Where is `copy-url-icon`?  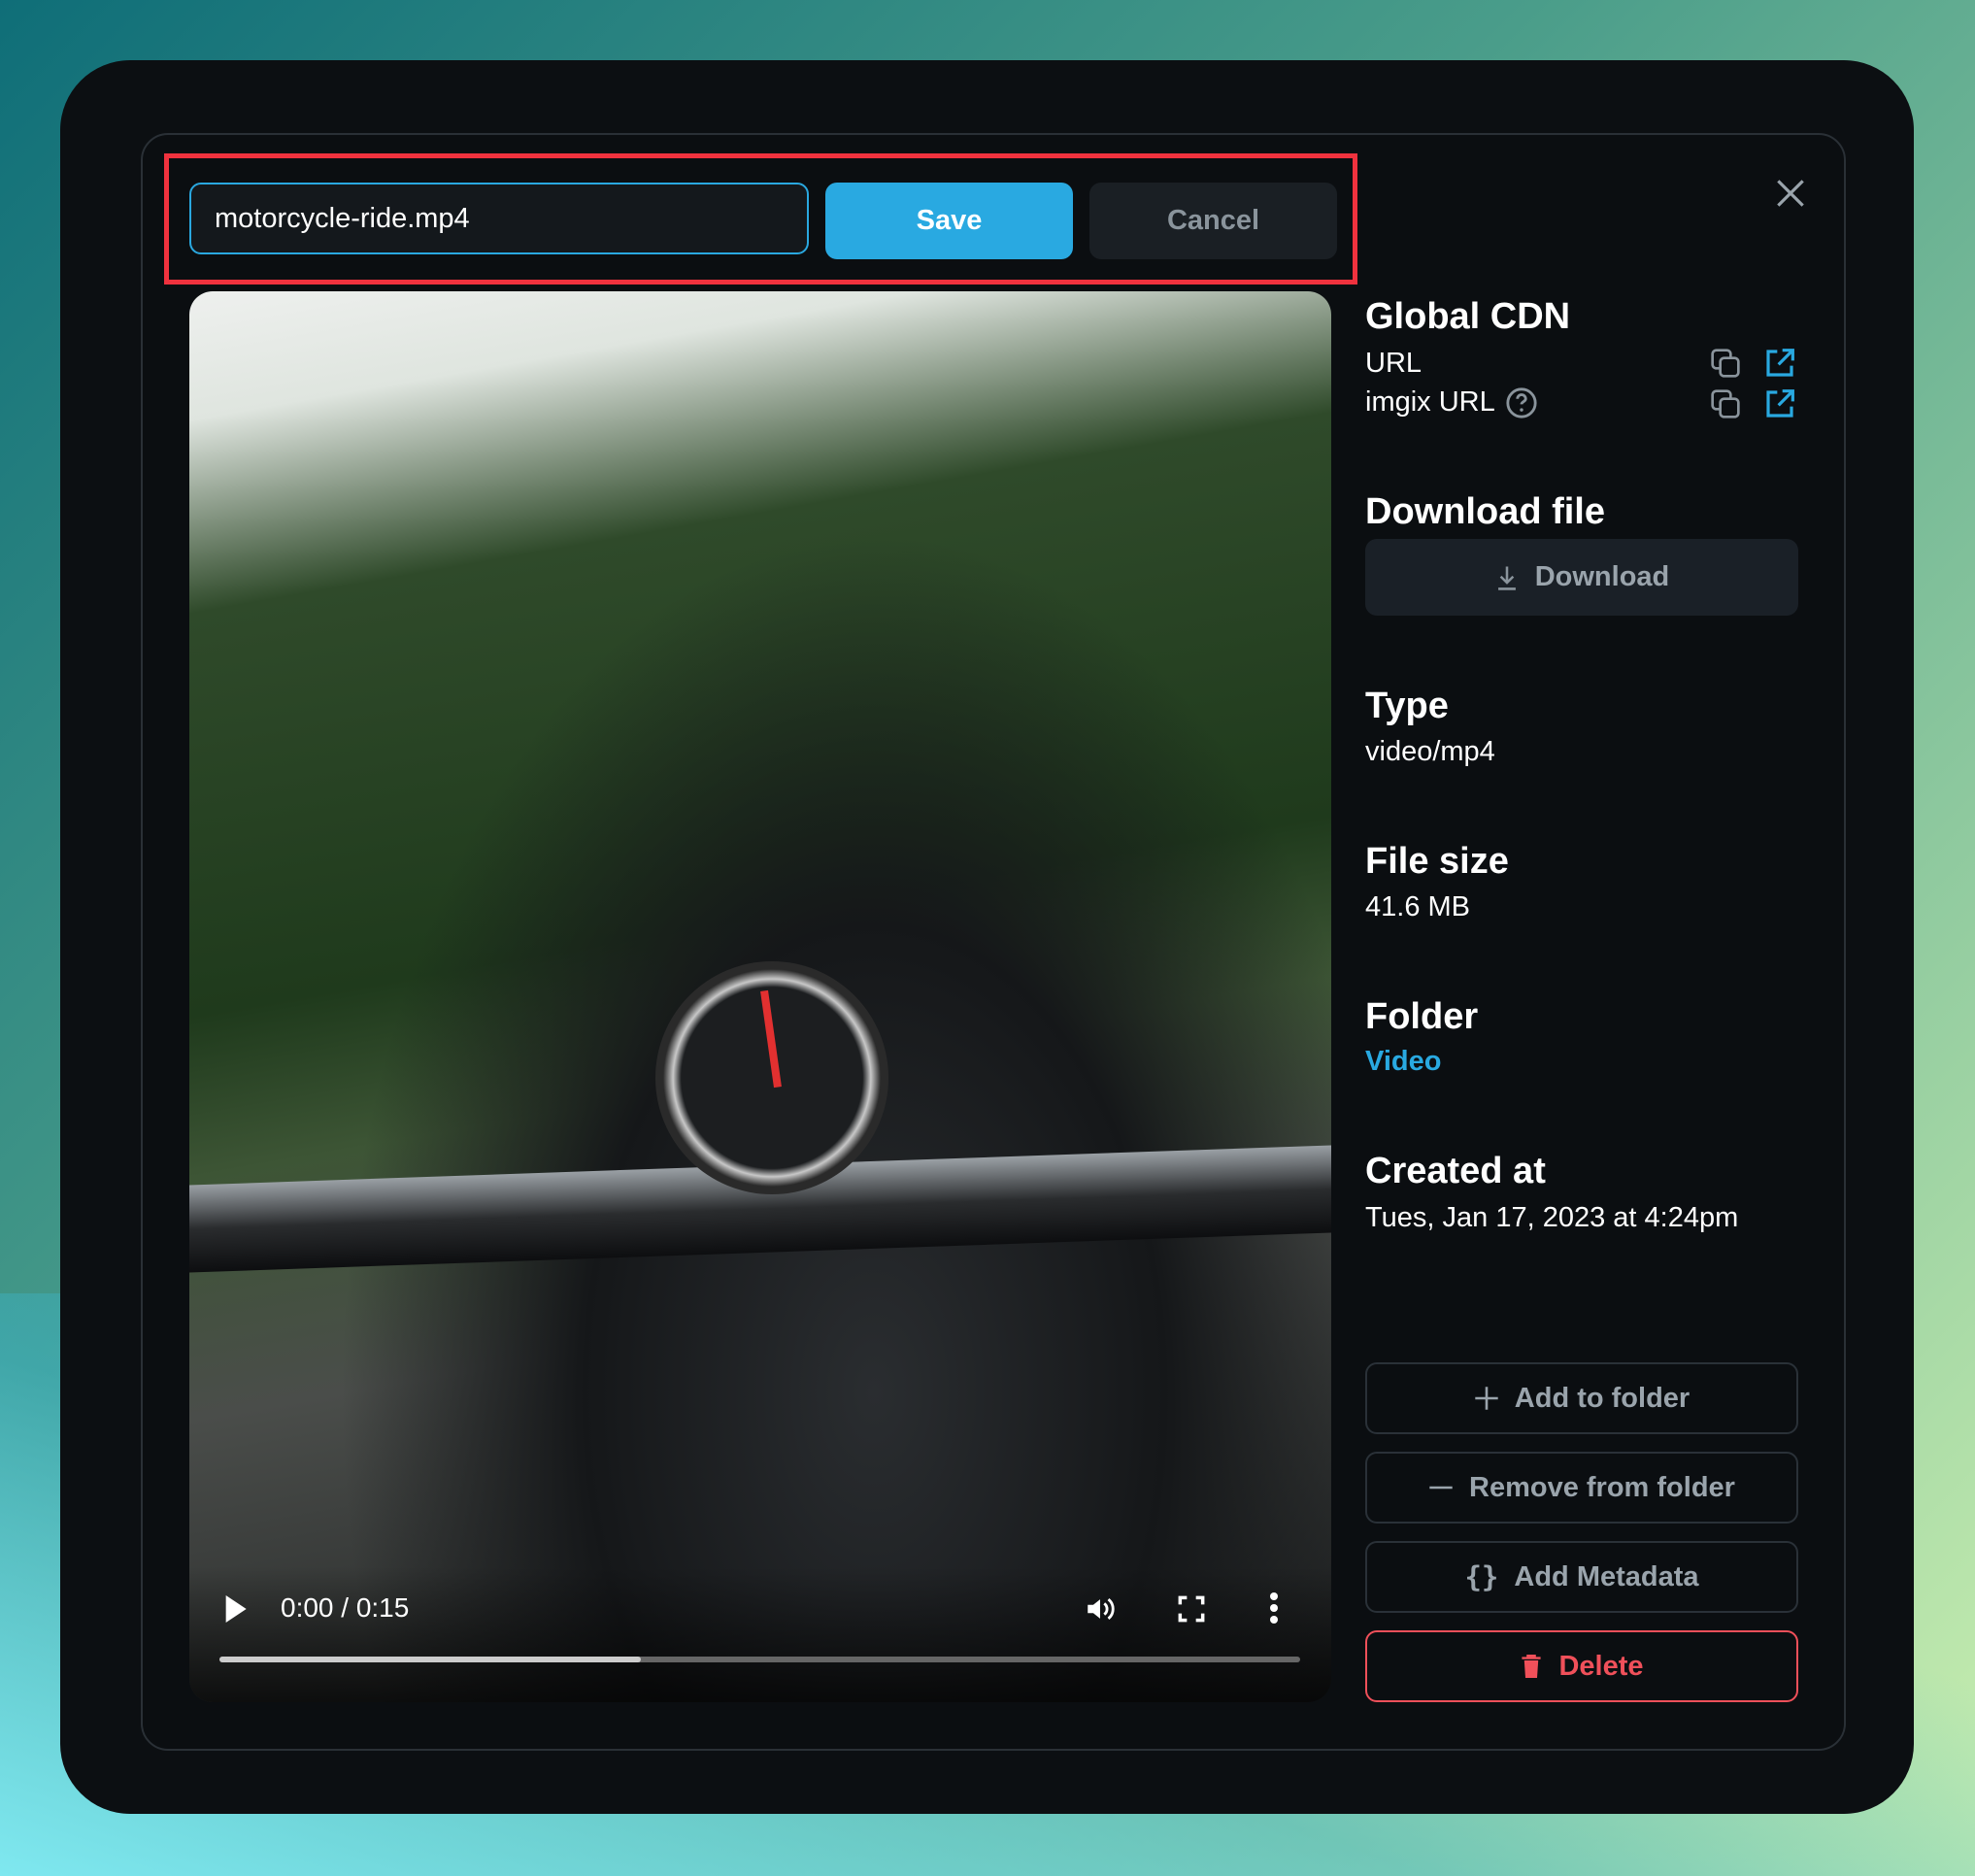 copy-url-icon is located at coordinates (1725, 363).